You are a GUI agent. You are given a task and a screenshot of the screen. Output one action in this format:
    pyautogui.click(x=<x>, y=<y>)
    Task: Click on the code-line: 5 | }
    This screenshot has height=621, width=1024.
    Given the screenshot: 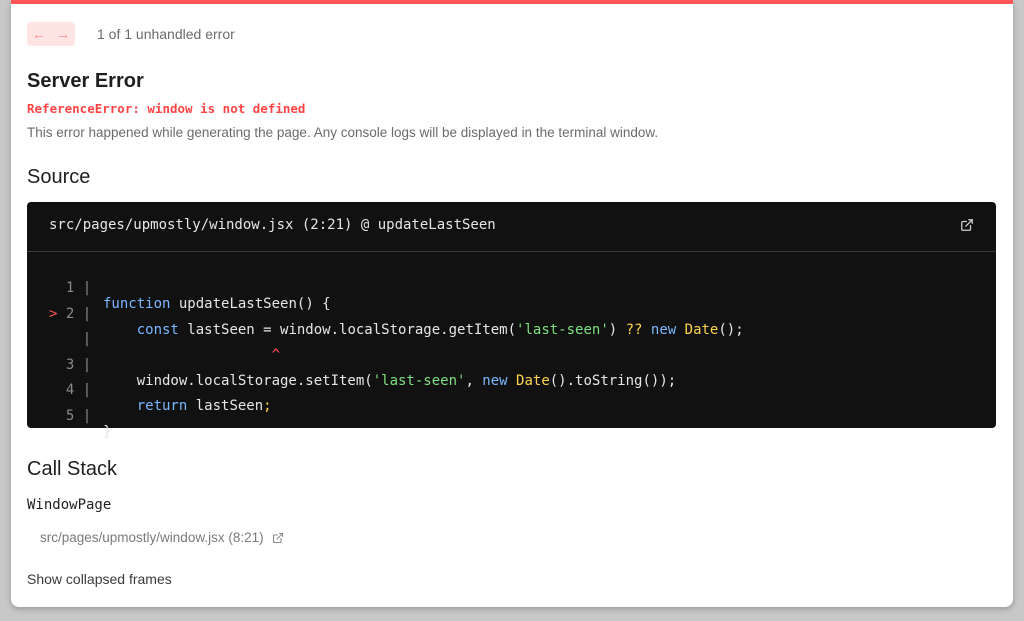 What is the action you would take?
    pyautogui.click(x=69, y=416)
    